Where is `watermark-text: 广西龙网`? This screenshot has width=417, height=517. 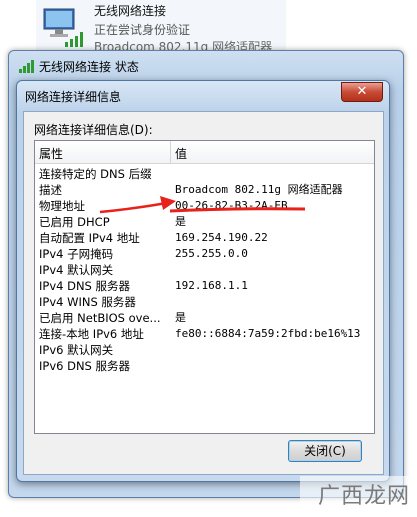
watermark-text: 广西龙网 is located at coordinates (364, 496).